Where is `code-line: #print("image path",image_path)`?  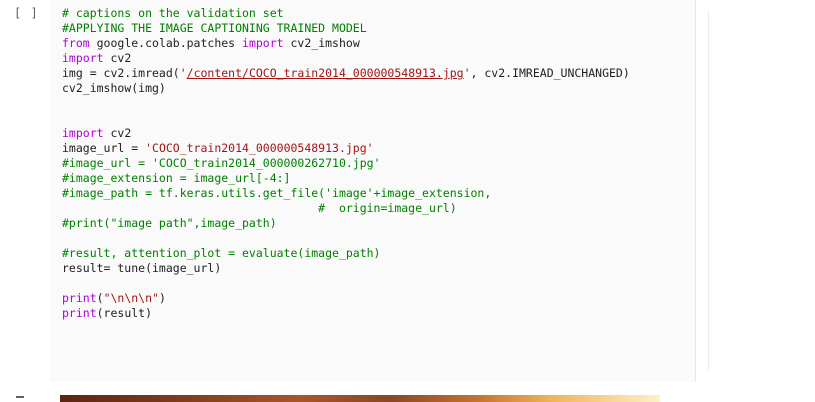
code-line: #print("image path",image_path) is located at coordinates (346, 223).